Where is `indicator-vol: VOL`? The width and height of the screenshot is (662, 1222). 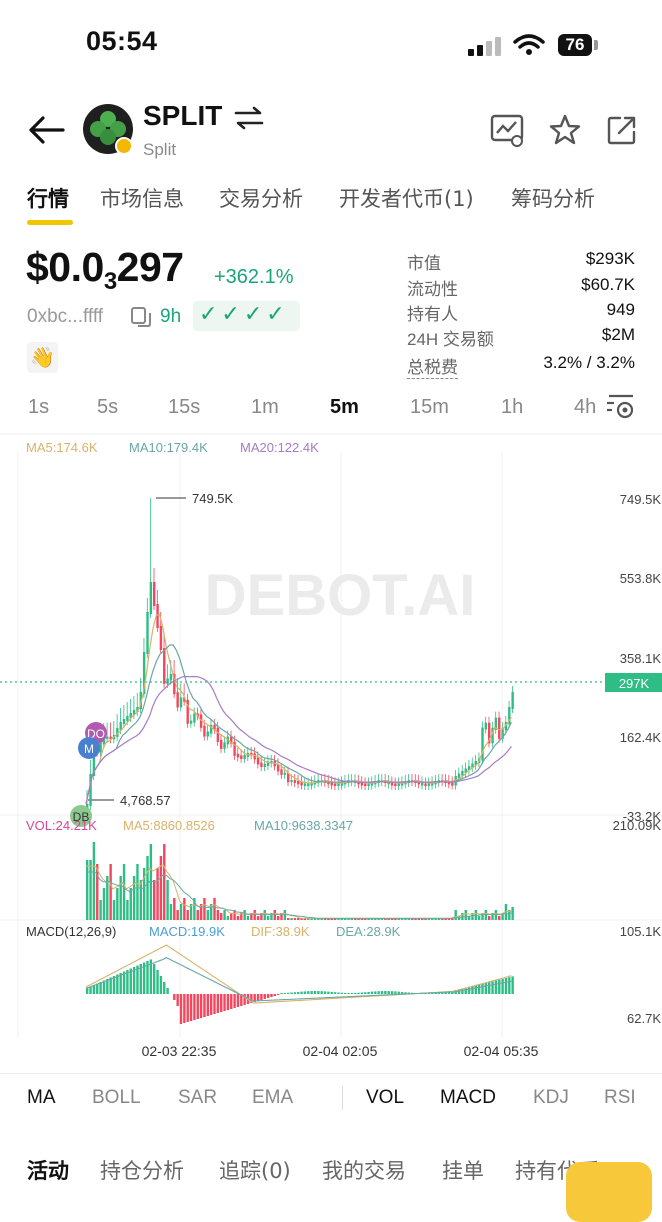
indicator-vol: VOL is located at coordinates (385, 1098).